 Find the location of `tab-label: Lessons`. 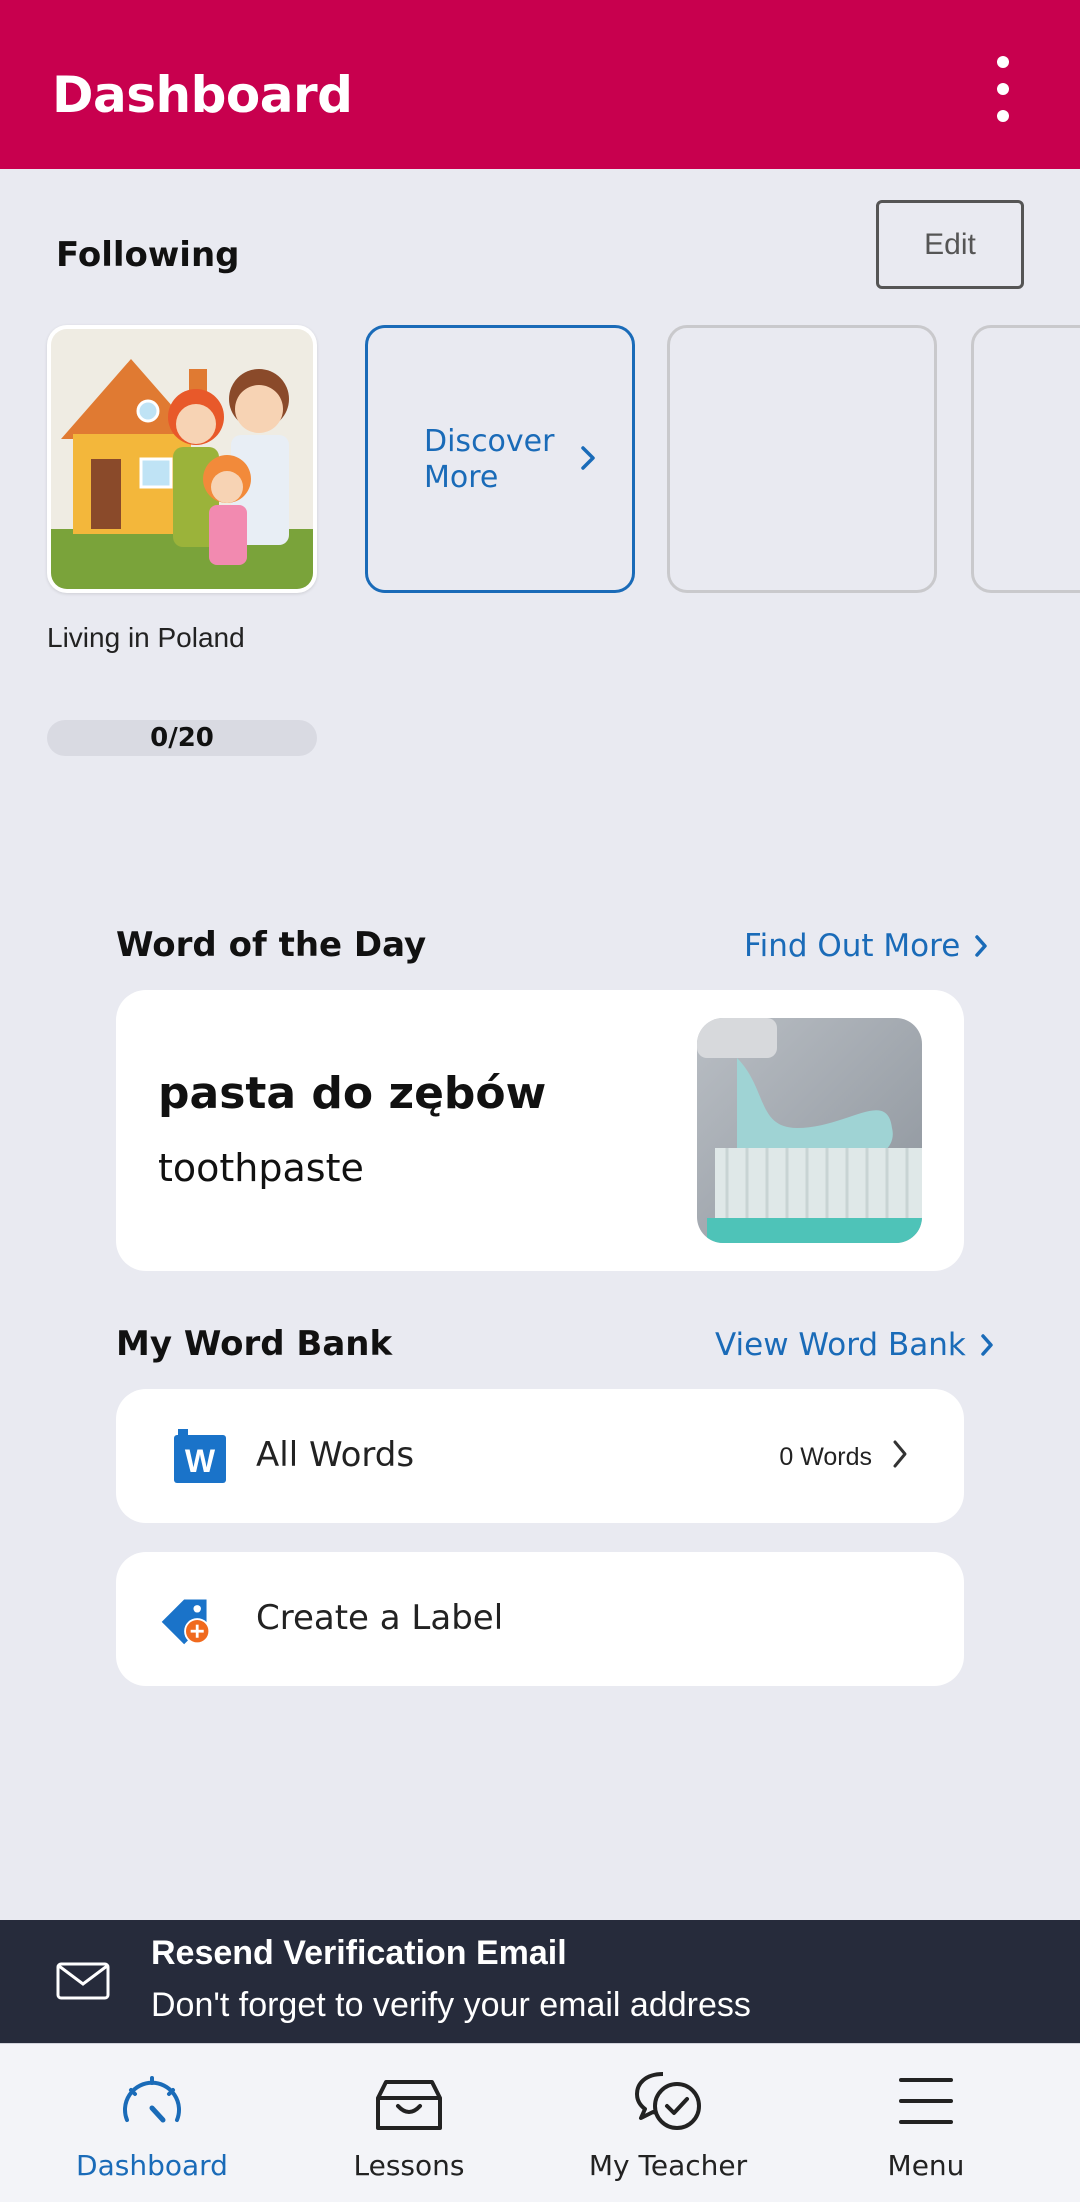

tab-label: Lessons is located at coordinates (409, 2165).